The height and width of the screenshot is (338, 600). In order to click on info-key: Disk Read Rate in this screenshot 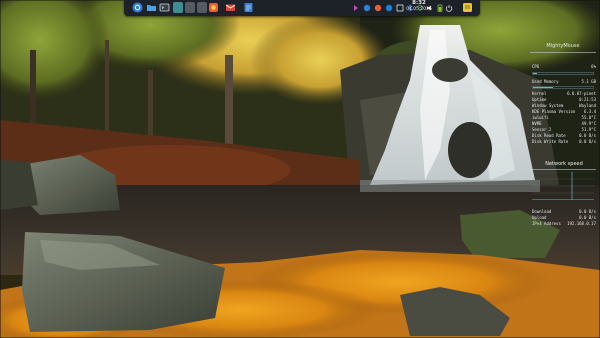, I will do `click(549, 135)`.